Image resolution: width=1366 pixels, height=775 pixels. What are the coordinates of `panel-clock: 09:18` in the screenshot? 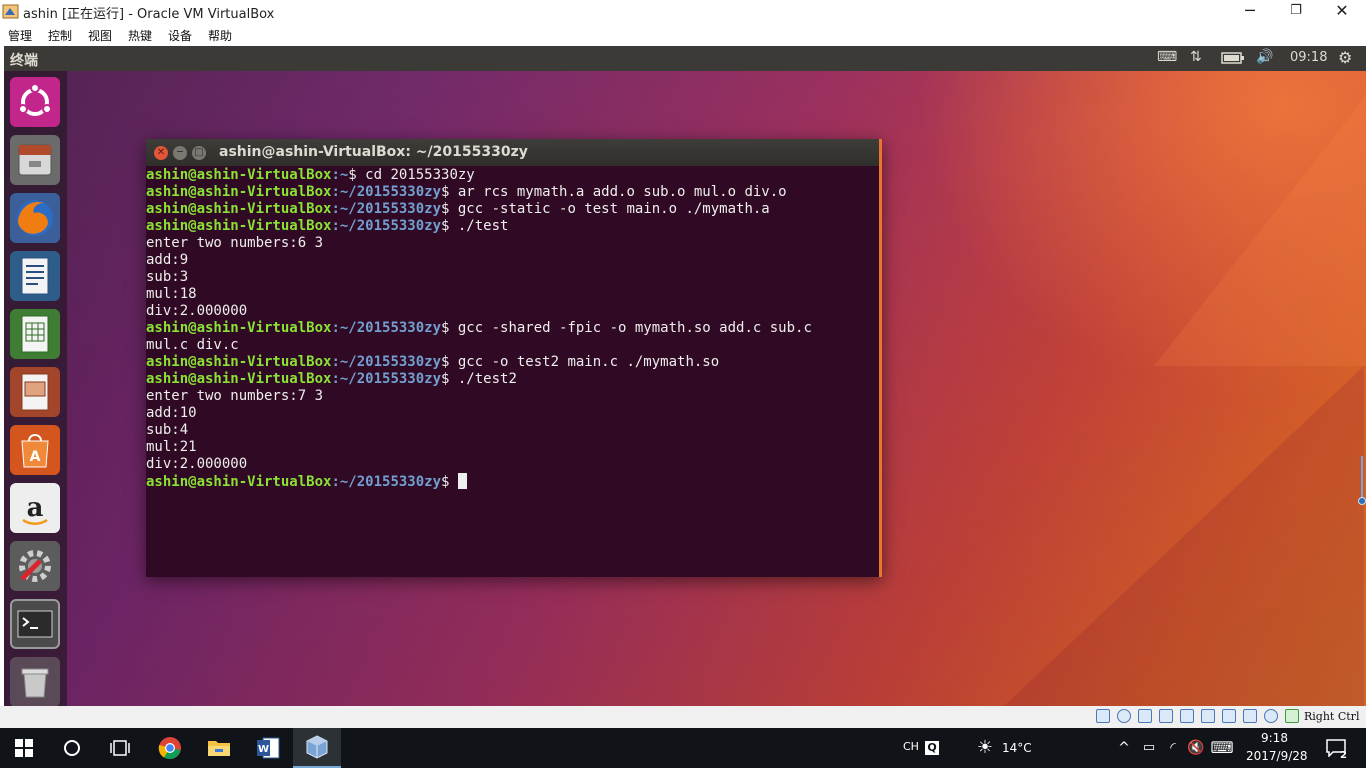 It's located at (1308, 57).